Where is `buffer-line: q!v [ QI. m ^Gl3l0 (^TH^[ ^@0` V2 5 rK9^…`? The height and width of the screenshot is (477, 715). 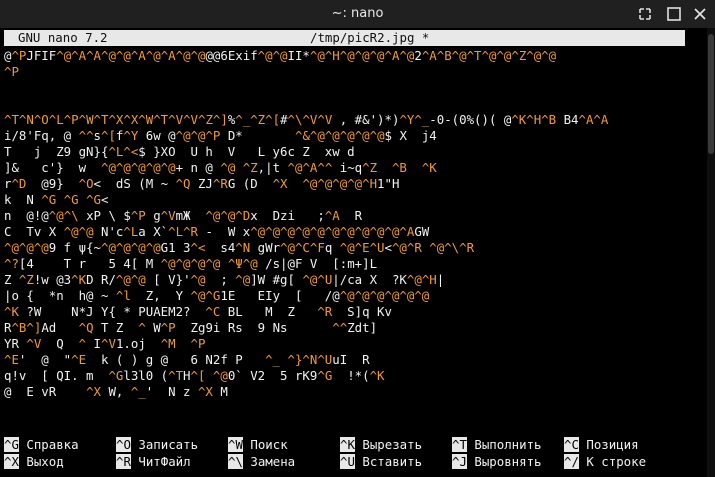
buffer-line: q!v [ QI. m ^Gl3l0 (^TH^[ ^@0` V2 5 rK9^… is located at coordinates (194, 375).